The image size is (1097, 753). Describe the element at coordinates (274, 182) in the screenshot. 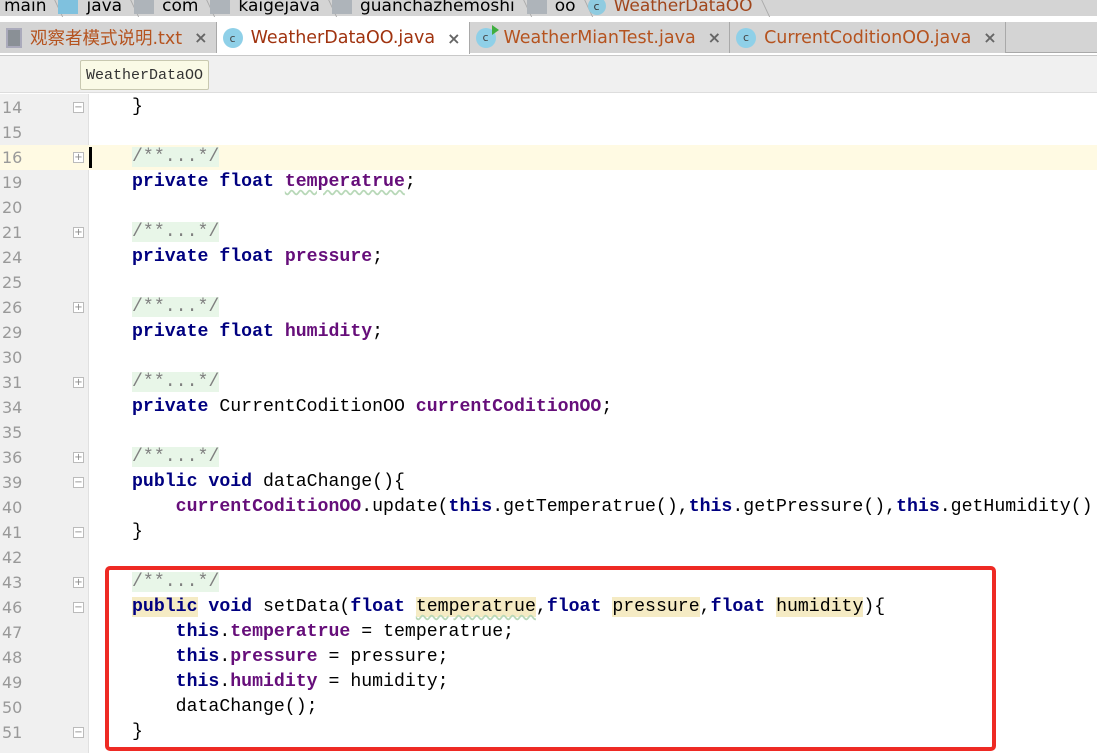

I see `code-text: private float temperatrue;` at that location.